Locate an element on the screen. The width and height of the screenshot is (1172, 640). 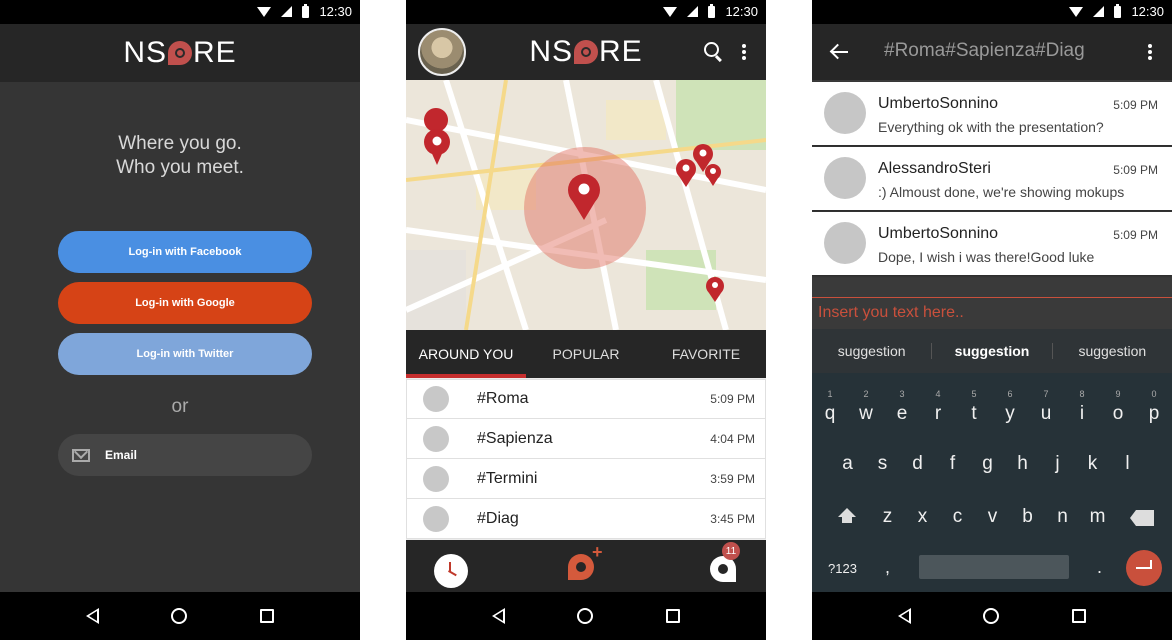
key-j: j is located at coordinates (1057, 464).